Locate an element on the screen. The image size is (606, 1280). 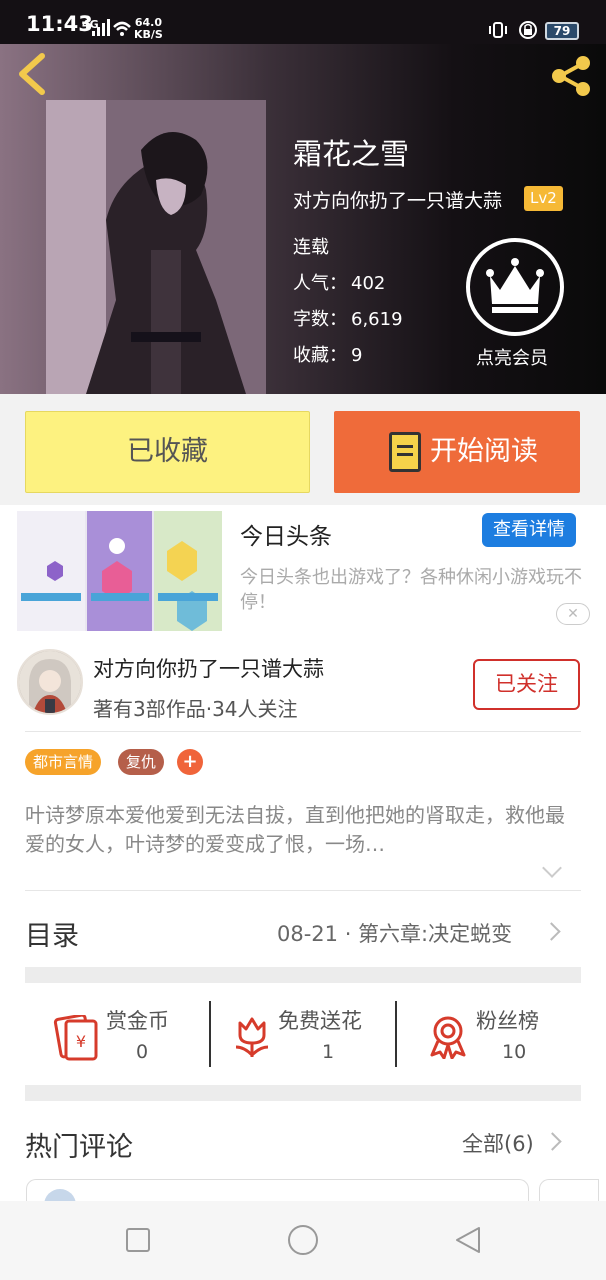
reward-coin-icon: ¥ is located at coordinates (75, 1038).